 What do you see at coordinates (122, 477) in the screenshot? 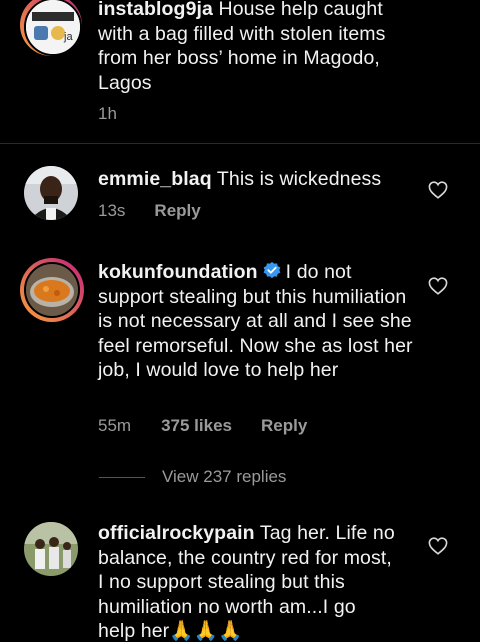
I see `view-replies-line` at bounding box center [122, 477].